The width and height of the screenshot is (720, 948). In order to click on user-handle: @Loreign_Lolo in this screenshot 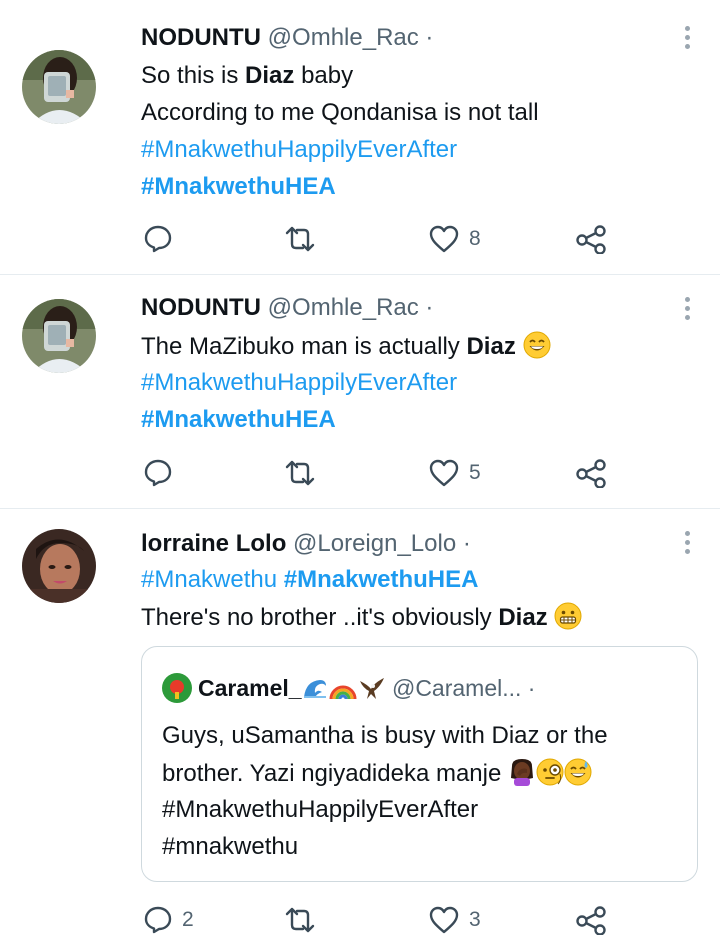, I will do `click(374, 543)`.